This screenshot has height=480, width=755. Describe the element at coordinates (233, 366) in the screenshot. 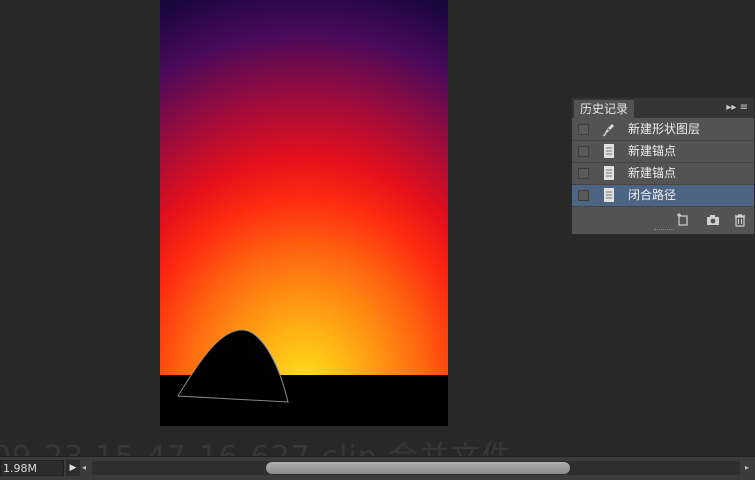

I see `mountain-shape` at that location.